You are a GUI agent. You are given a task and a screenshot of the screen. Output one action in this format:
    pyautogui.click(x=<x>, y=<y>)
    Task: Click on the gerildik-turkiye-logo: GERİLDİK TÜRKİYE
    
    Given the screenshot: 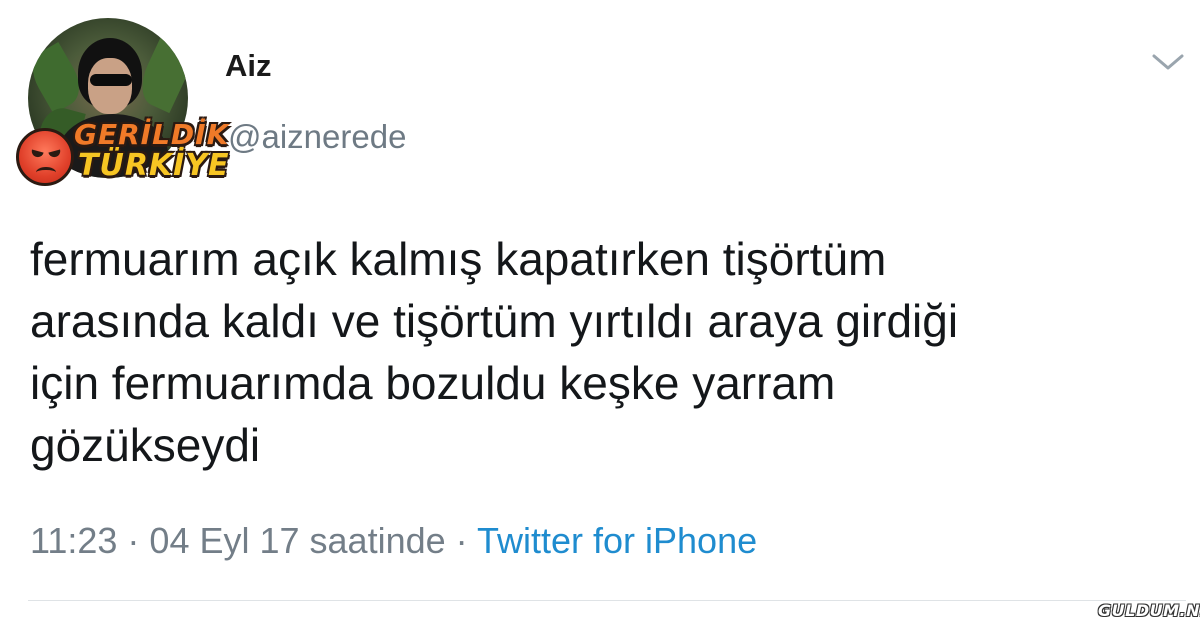 What is the action you would take?
    pyautogui.click(x=120, y=153)
    